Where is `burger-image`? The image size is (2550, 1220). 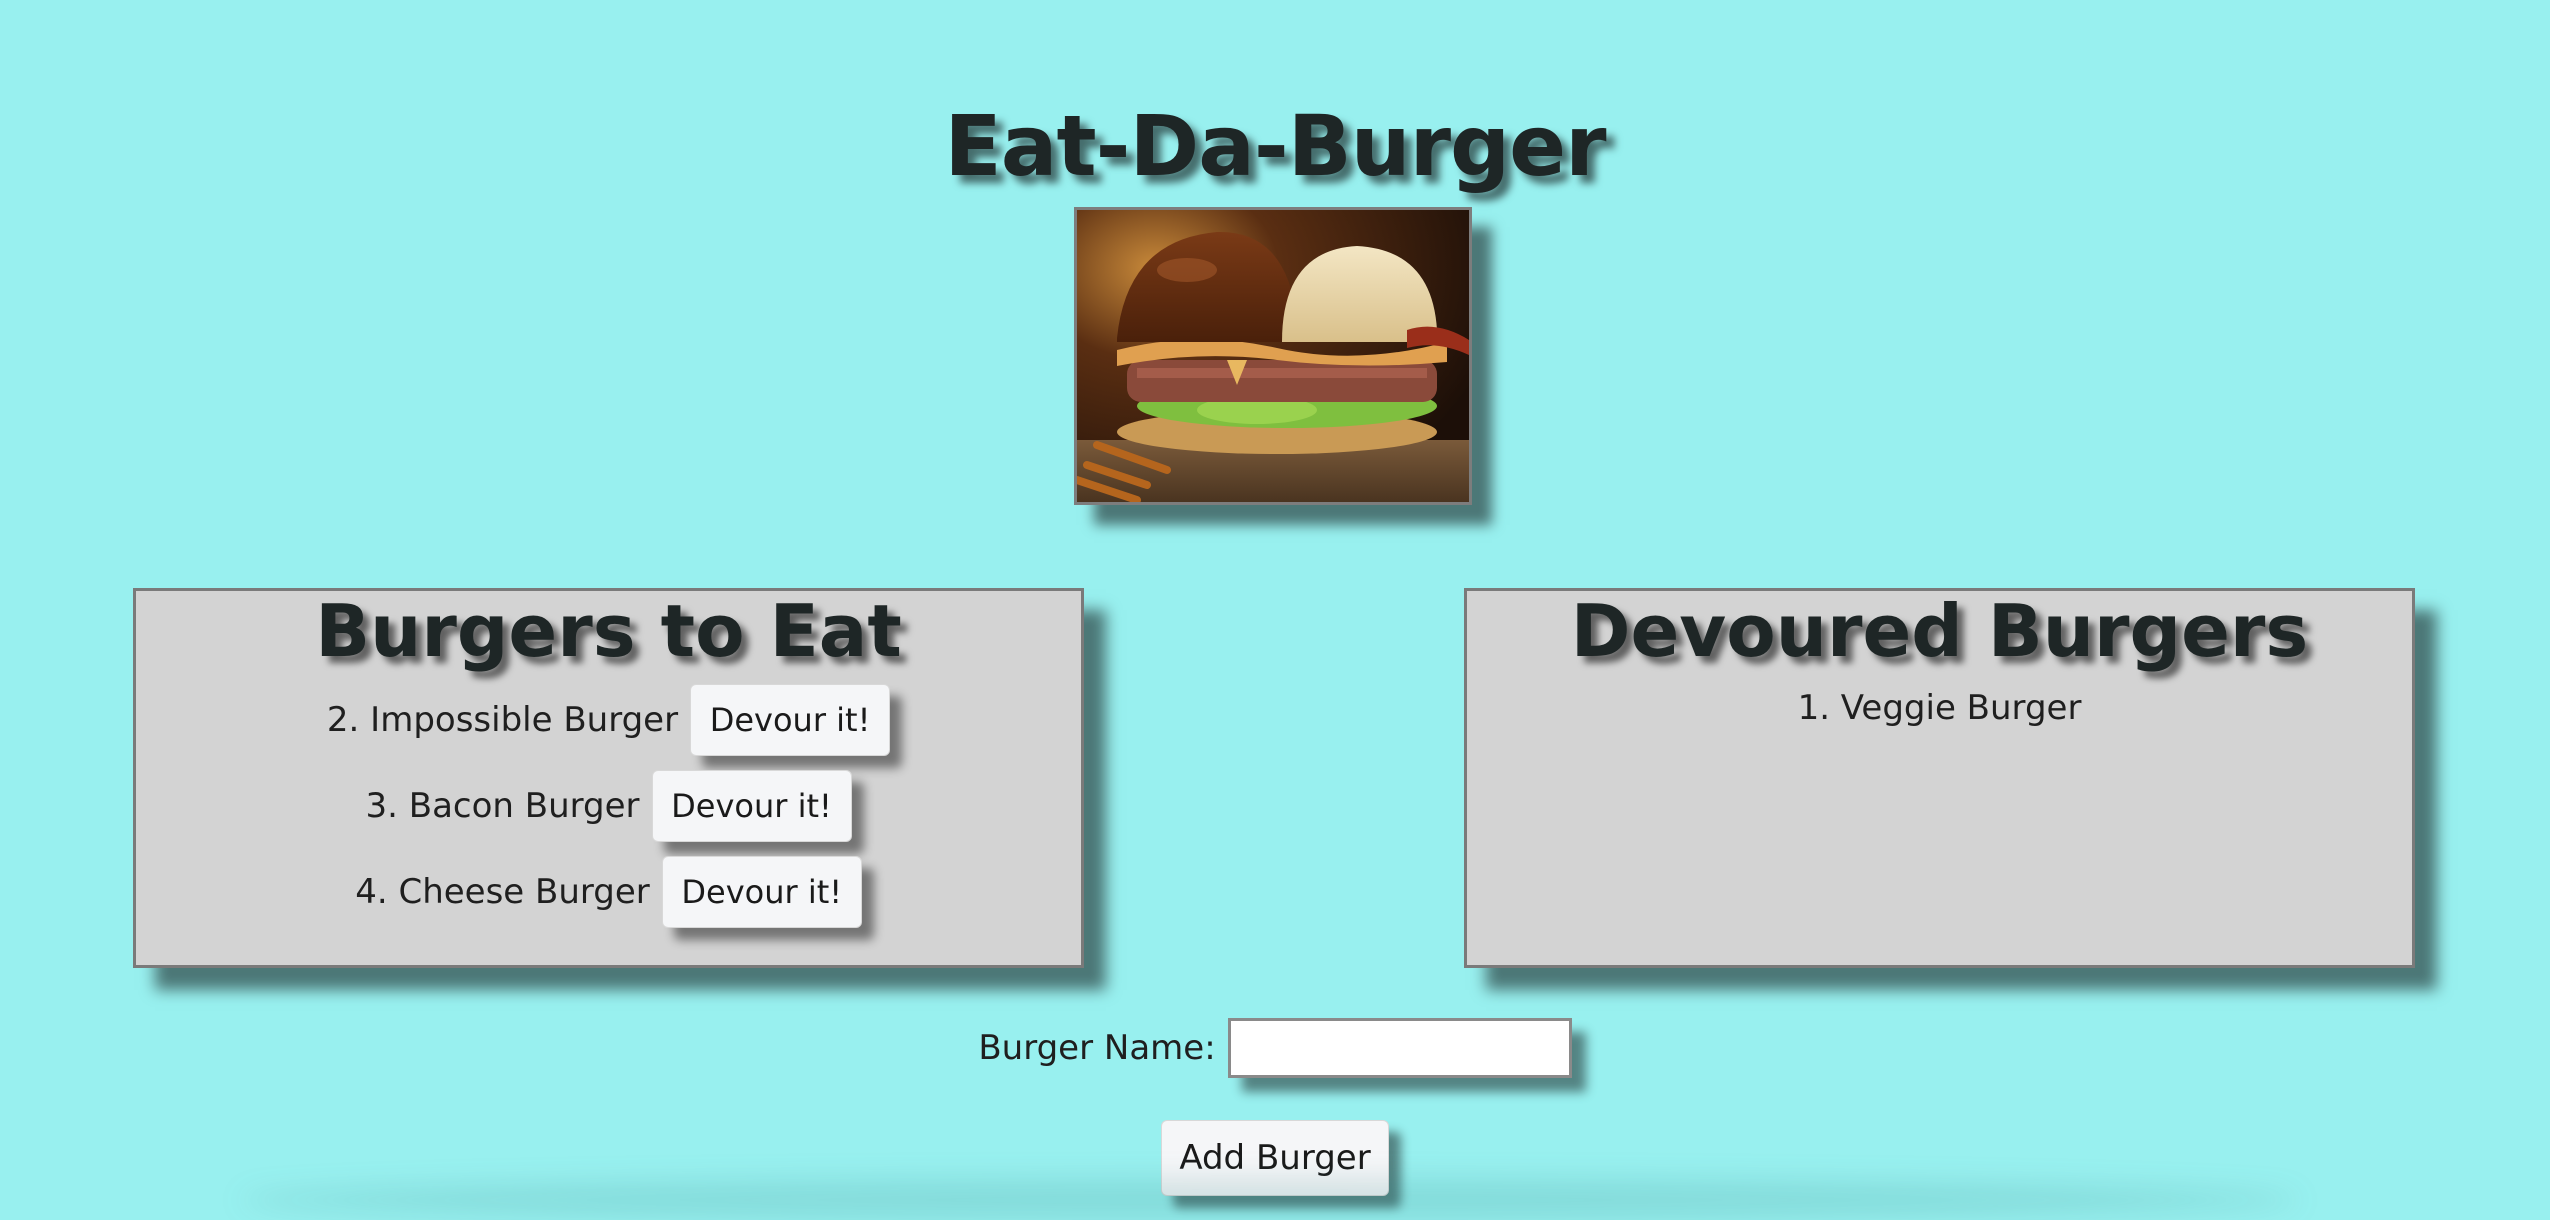
burger-image is located at coordinates (1273, 356).